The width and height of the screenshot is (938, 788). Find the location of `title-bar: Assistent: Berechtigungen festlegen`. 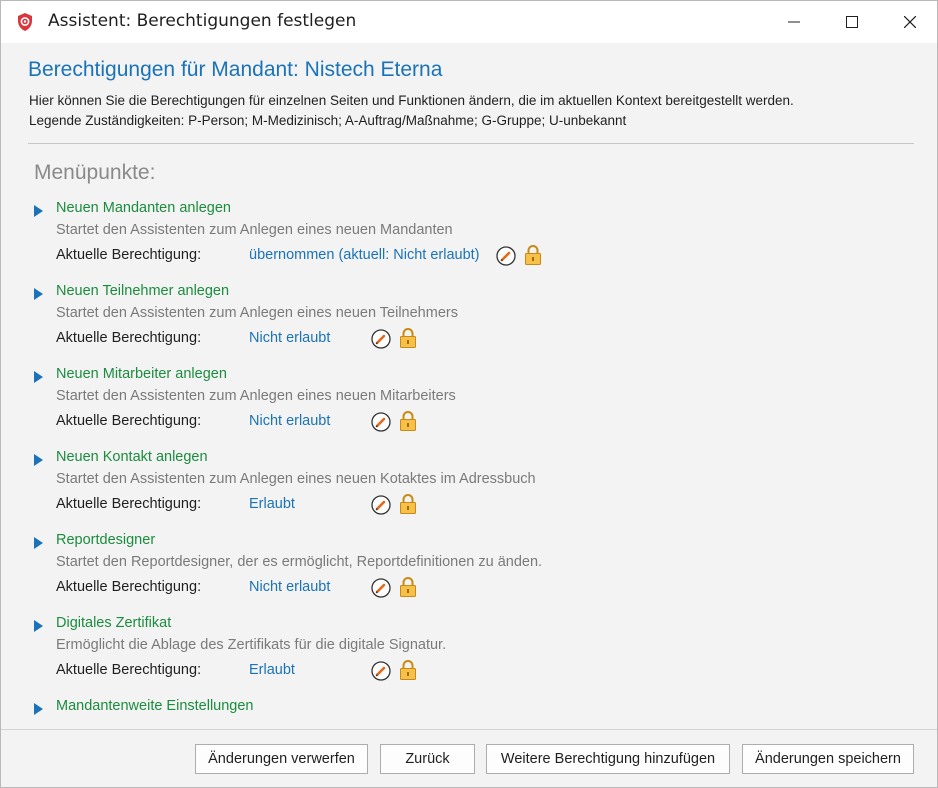

title-bar: Assistent: Berechtigungen festlegen is located at coordinates (469, 22).